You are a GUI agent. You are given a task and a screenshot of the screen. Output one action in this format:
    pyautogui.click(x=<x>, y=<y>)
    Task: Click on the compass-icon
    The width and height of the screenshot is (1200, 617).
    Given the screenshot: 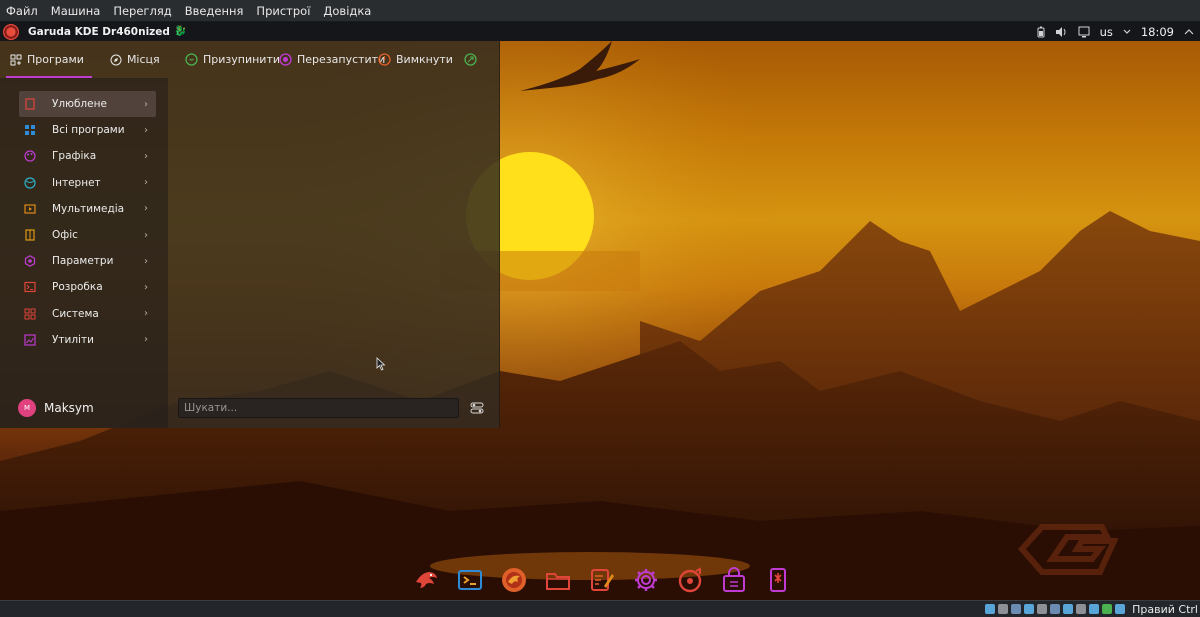 What is the action you would take?
    pyautogui.click(x=116, y=59)
    